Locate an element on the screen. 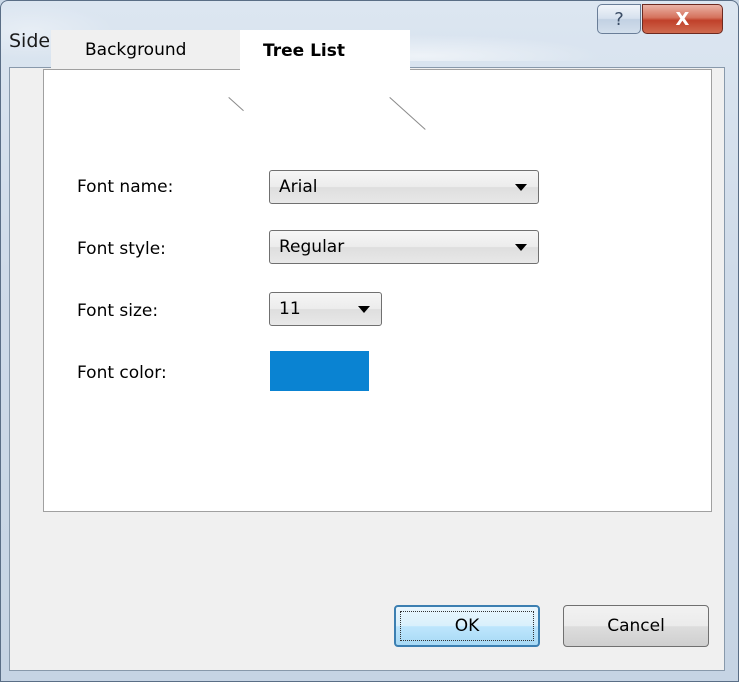 This screenshot has width=739, height=682. close-icon: X is located at coordinates (682, 19).